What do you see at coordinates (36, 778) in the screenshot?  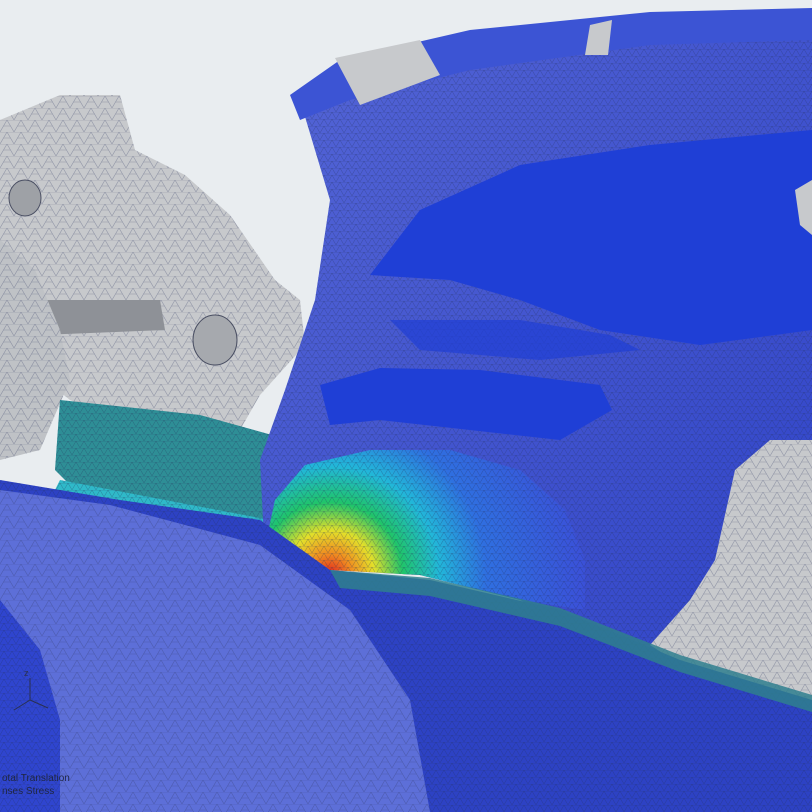 I see `result-legend-line-1: otal Translation` at bounding box center [36, 778].